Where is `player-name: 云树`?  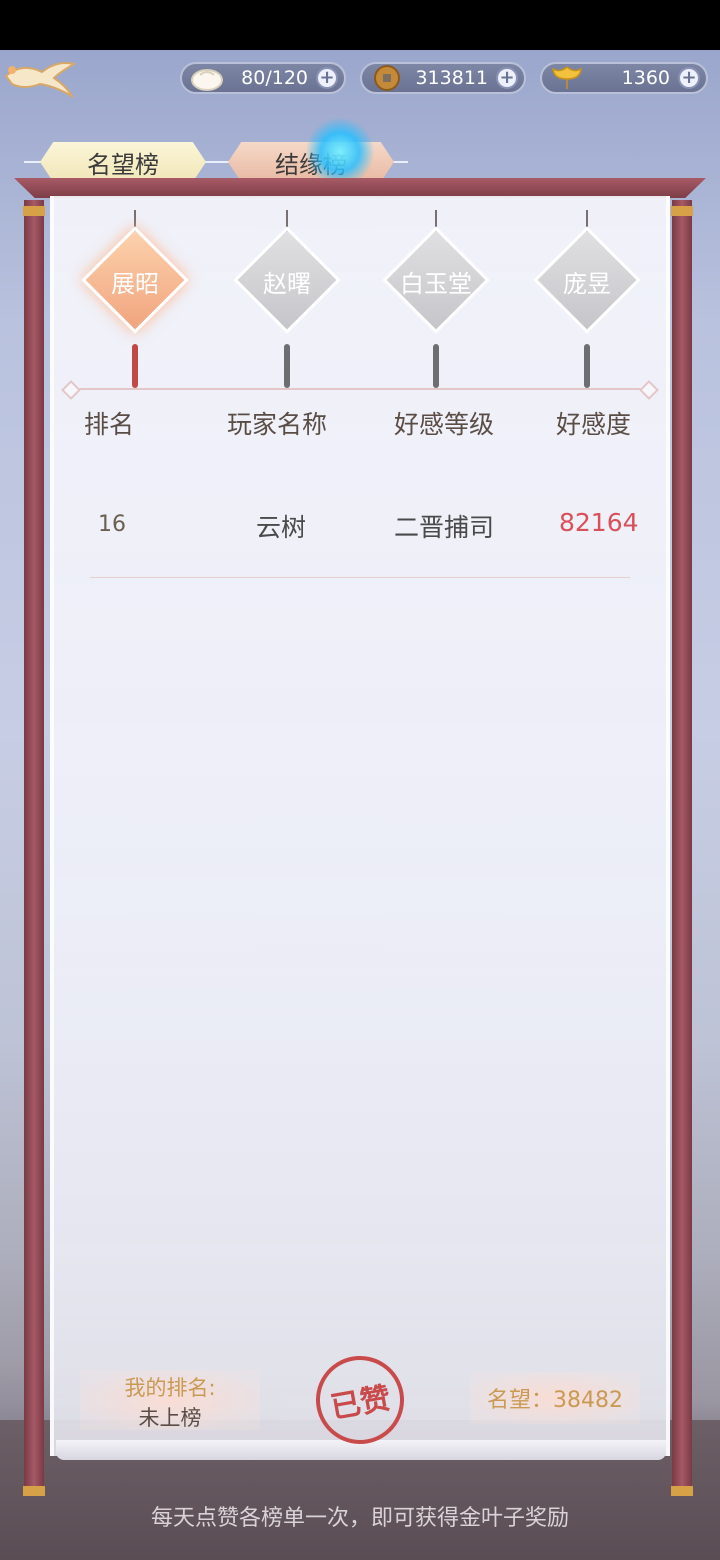 player-name: 云树 is located at coordinates (281, 527).